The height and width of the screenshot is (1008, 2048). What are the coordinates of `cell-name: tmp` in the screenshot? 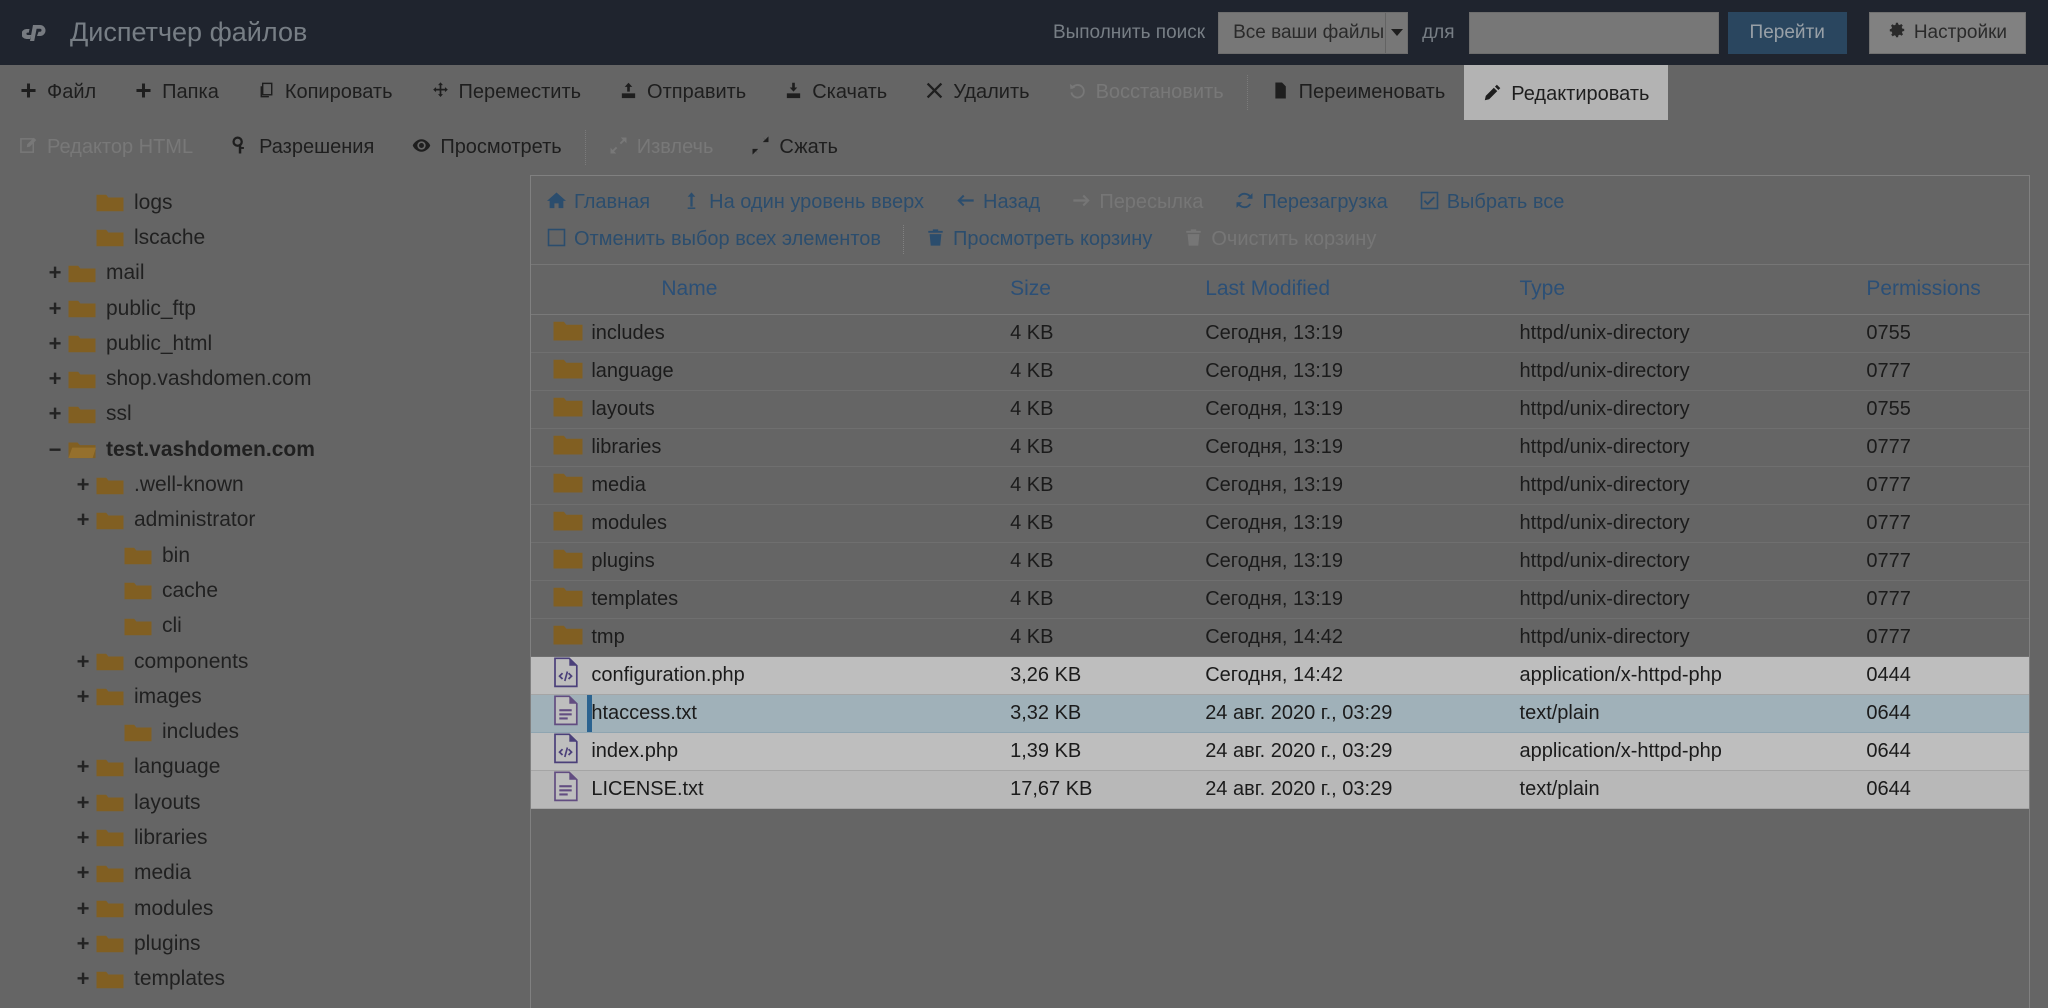 It's located at (799, 637).